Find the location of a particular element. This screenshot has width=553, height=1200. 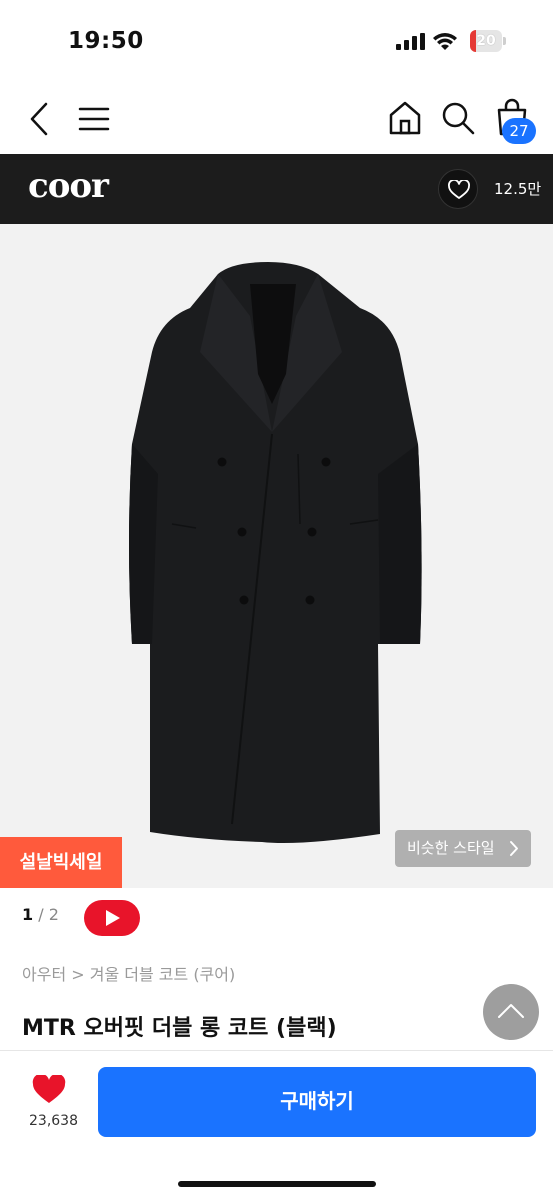

signal-icon is located at coordinates (410, 41).